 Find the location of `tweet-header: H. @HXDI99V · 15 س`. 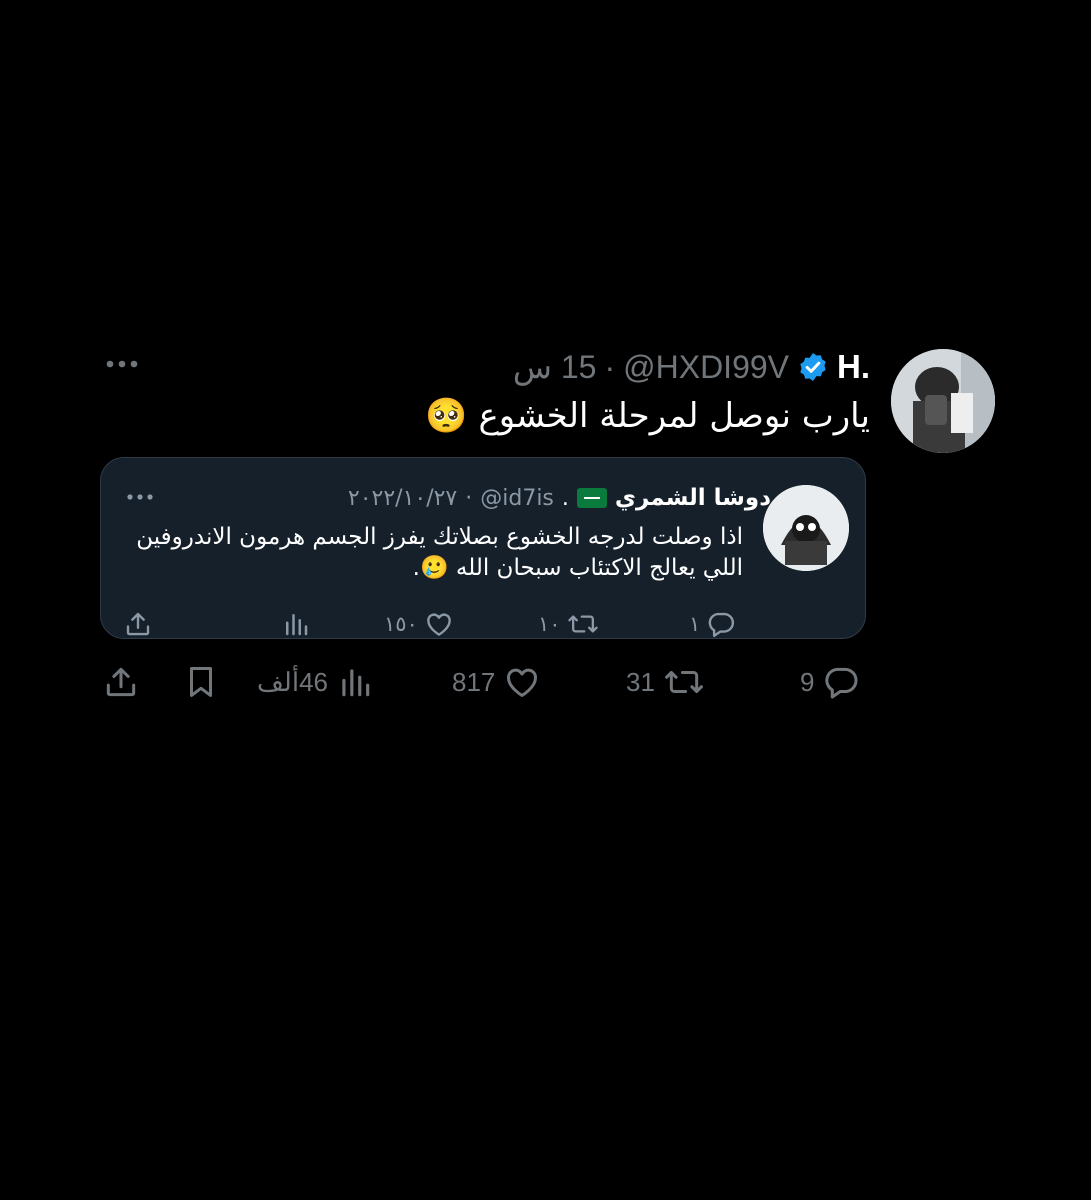

tweet-header: H. @HXDI99V · 15 س is located at coordinates (585, 367).